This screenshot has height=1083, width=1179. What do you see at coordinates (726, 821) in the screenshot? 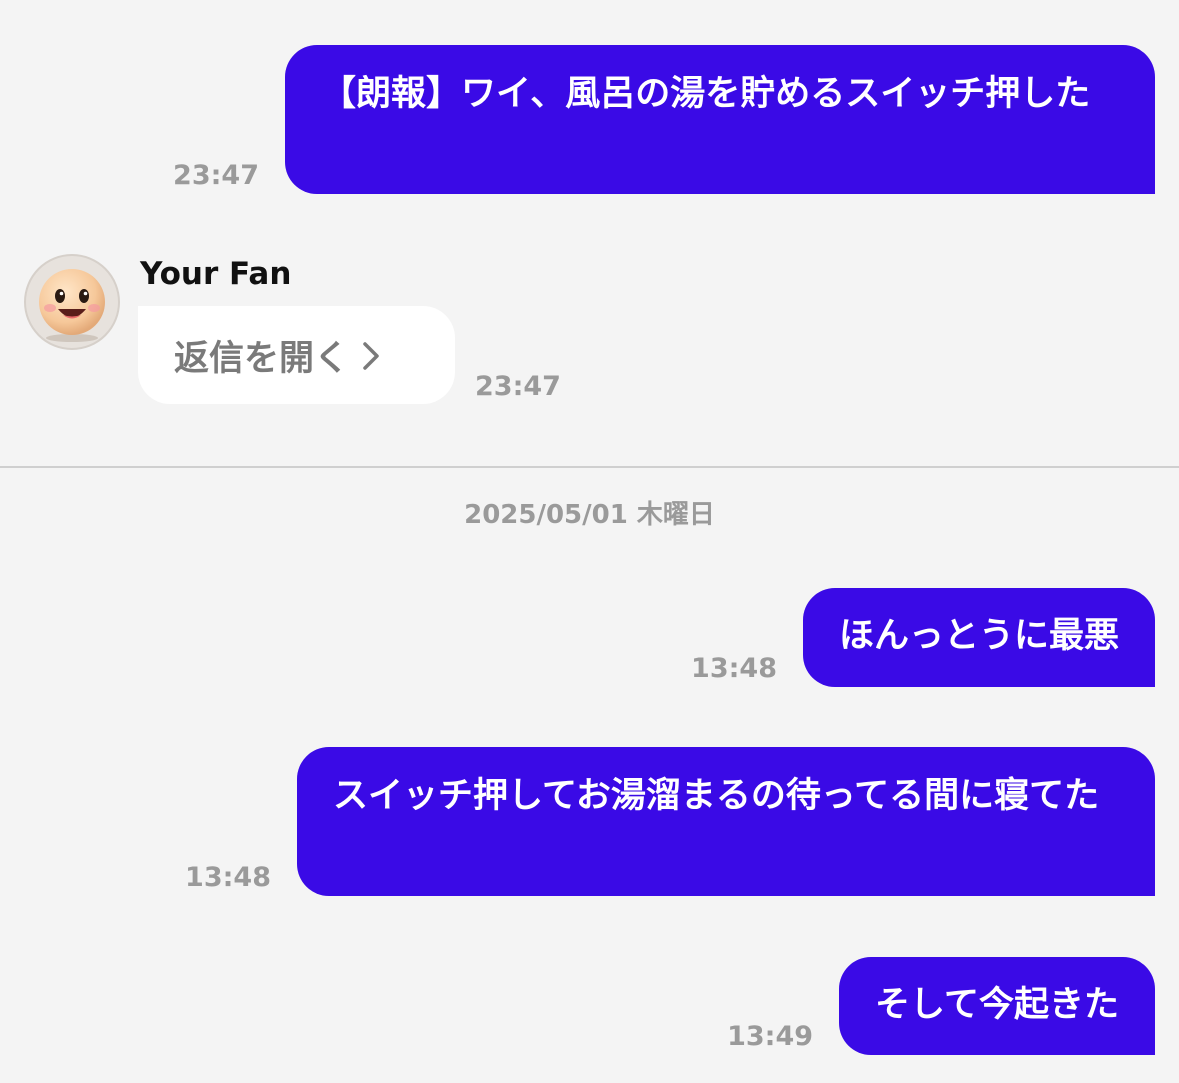
I see `message-bubble: スイッチ押してお湯溜まるの待ってる間に寝てた` at bounding box center [726, 821].